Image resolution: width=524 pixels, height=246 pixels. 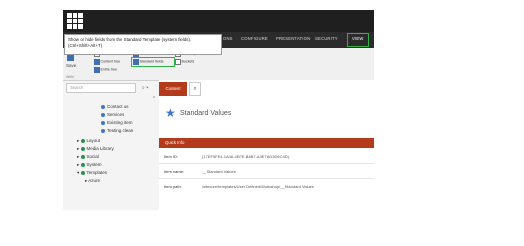 What do you see at coordinates (358, 40) in the screenshot?
I see `view-tab-highlight` at bounding box center [358, 40].